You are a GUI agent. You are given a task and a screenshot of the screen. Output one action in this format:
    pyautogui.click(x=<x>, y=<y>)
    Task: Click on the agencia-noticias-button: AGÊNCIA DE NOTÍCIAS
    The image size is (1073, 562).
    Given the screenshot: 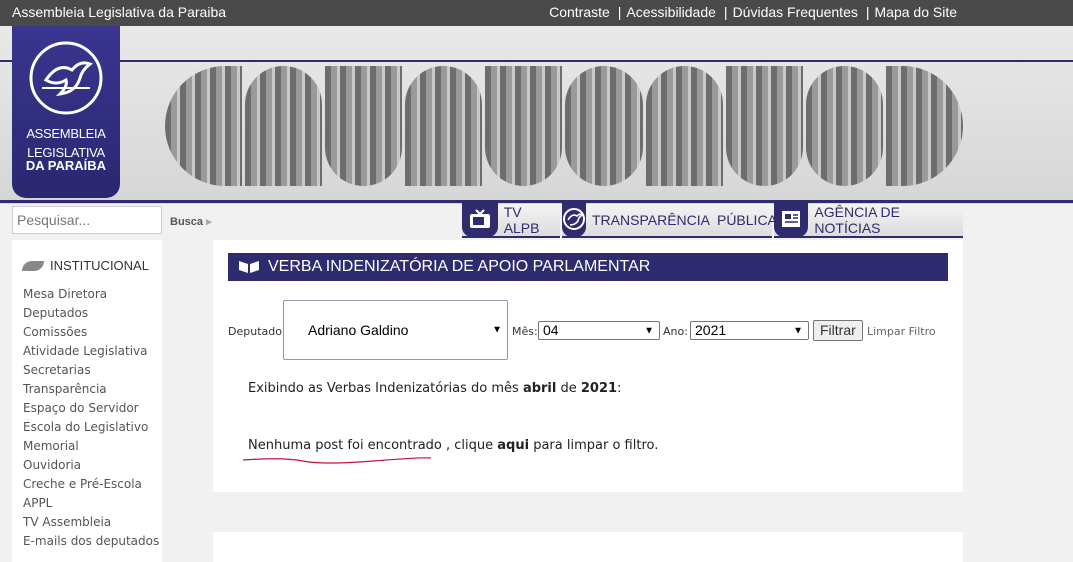 What is the action you would take?
    pyautogui.click(x=868, y=219)
    